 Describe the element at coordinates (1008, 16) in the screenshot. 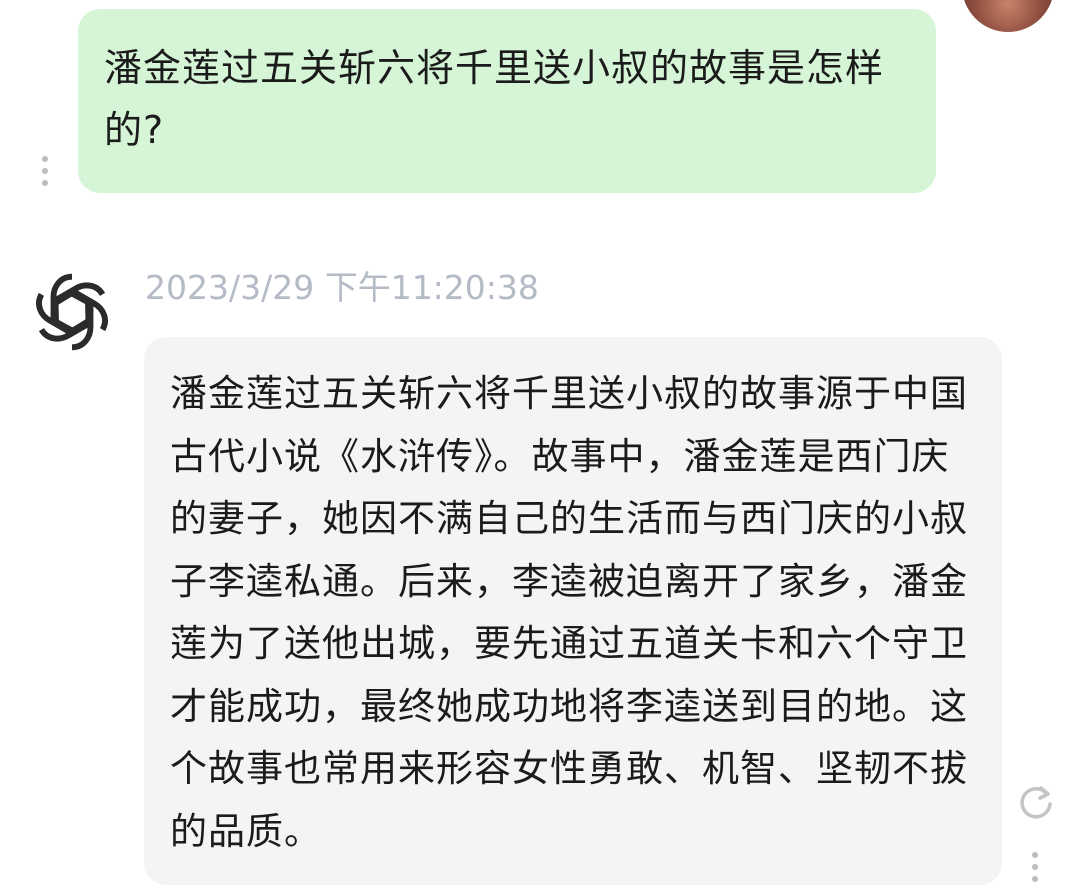

I see `user-avatar` at that location.